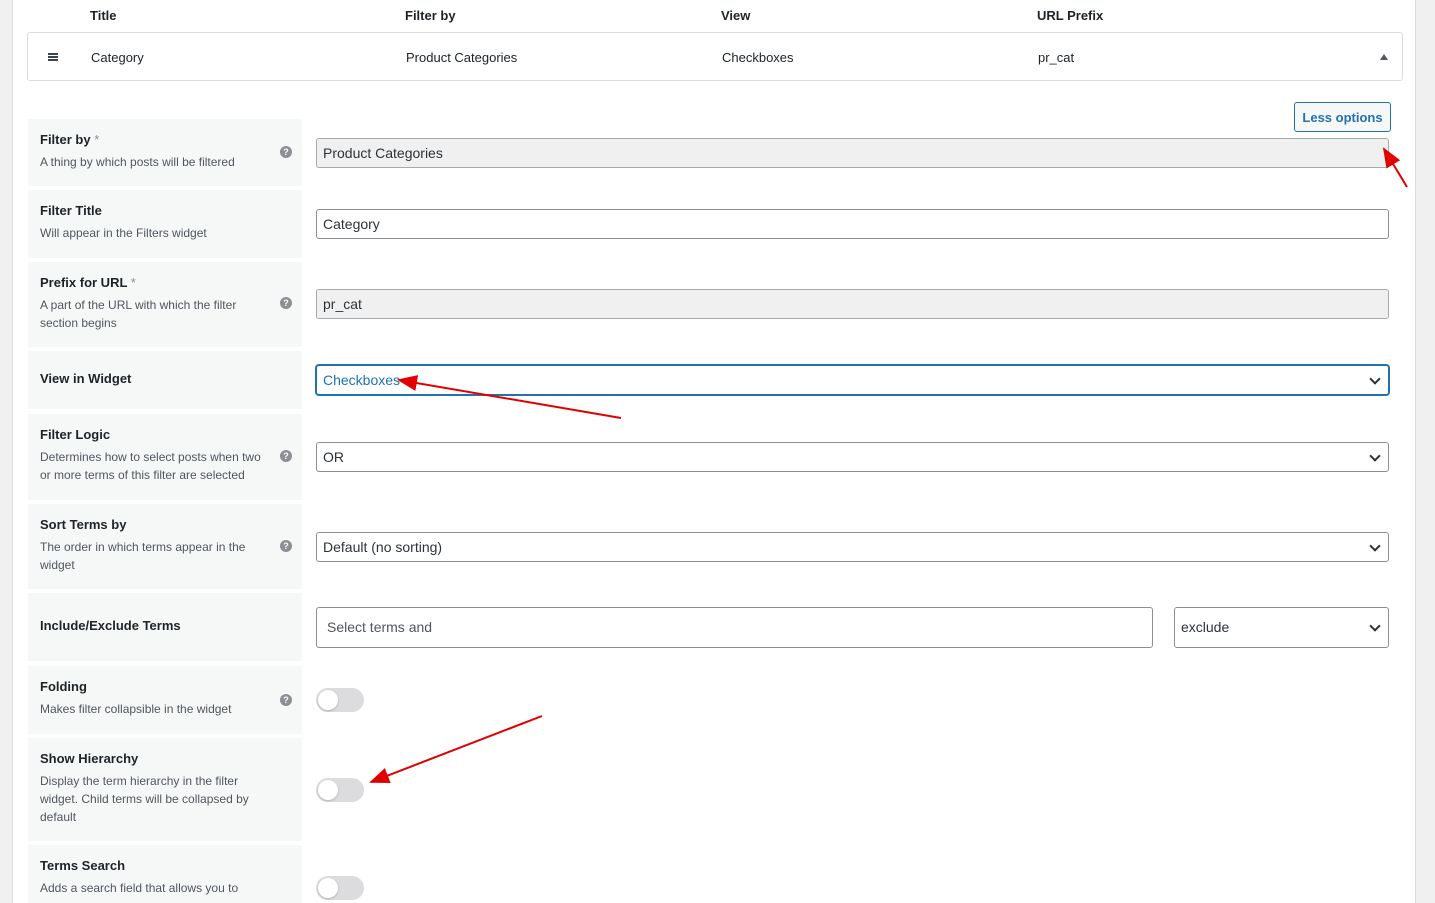 The width and height of the screenshot is (1435, 903). Describe the element at coordinates (340, 700) in the screenshot. I see `folding-toggle` at that location.